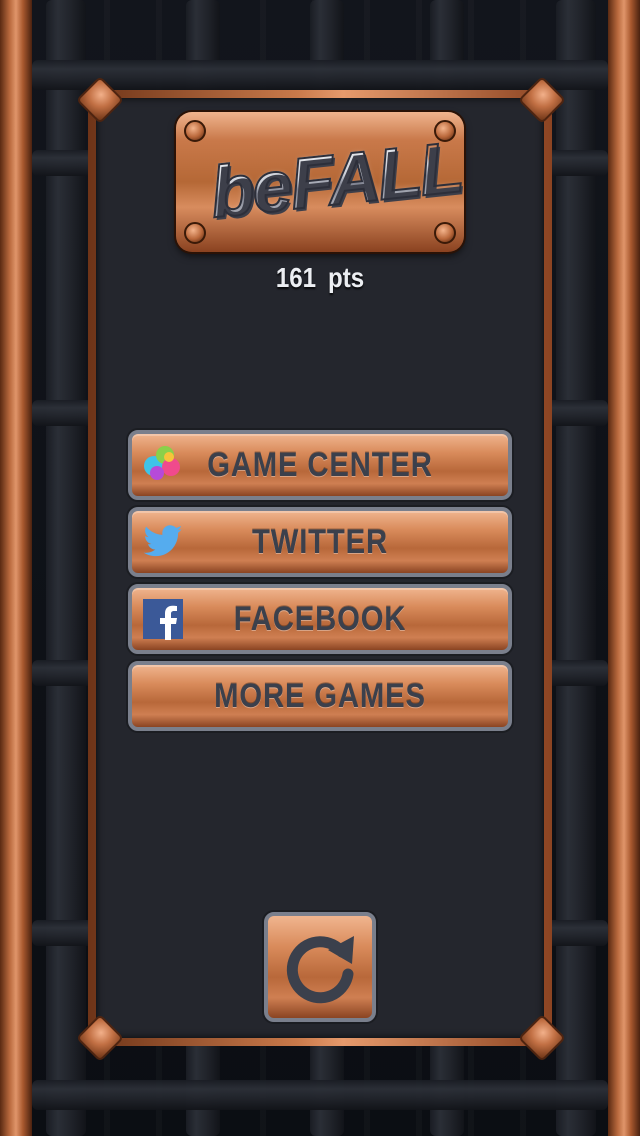 This screenshot has width=640, height=1136. I want to click on twitter-button: TWITTER, so click(320, 542).